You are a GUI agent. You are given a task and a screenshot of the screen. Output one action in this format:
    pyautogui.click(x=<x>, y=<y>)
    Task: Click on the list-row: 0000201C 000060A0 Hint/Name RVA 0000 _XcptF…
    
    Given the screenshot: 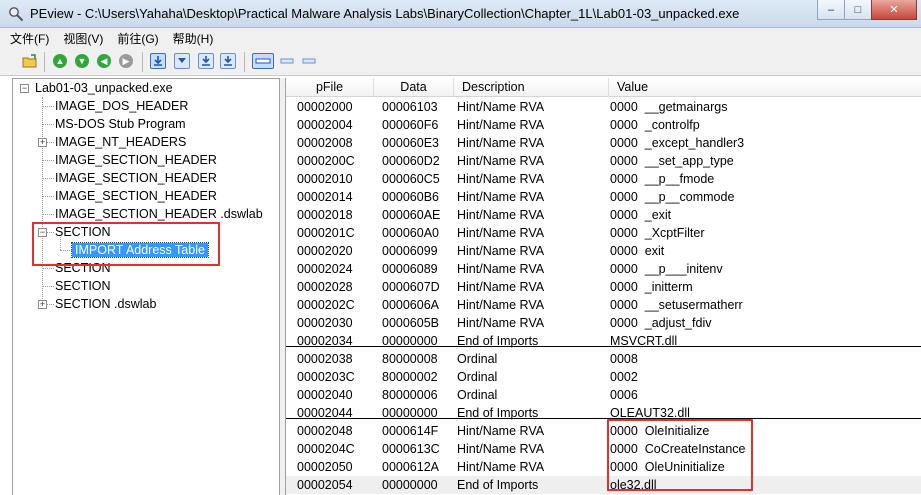 What is the action you would take?
    pyautogui.click(x=603, y=233)
    